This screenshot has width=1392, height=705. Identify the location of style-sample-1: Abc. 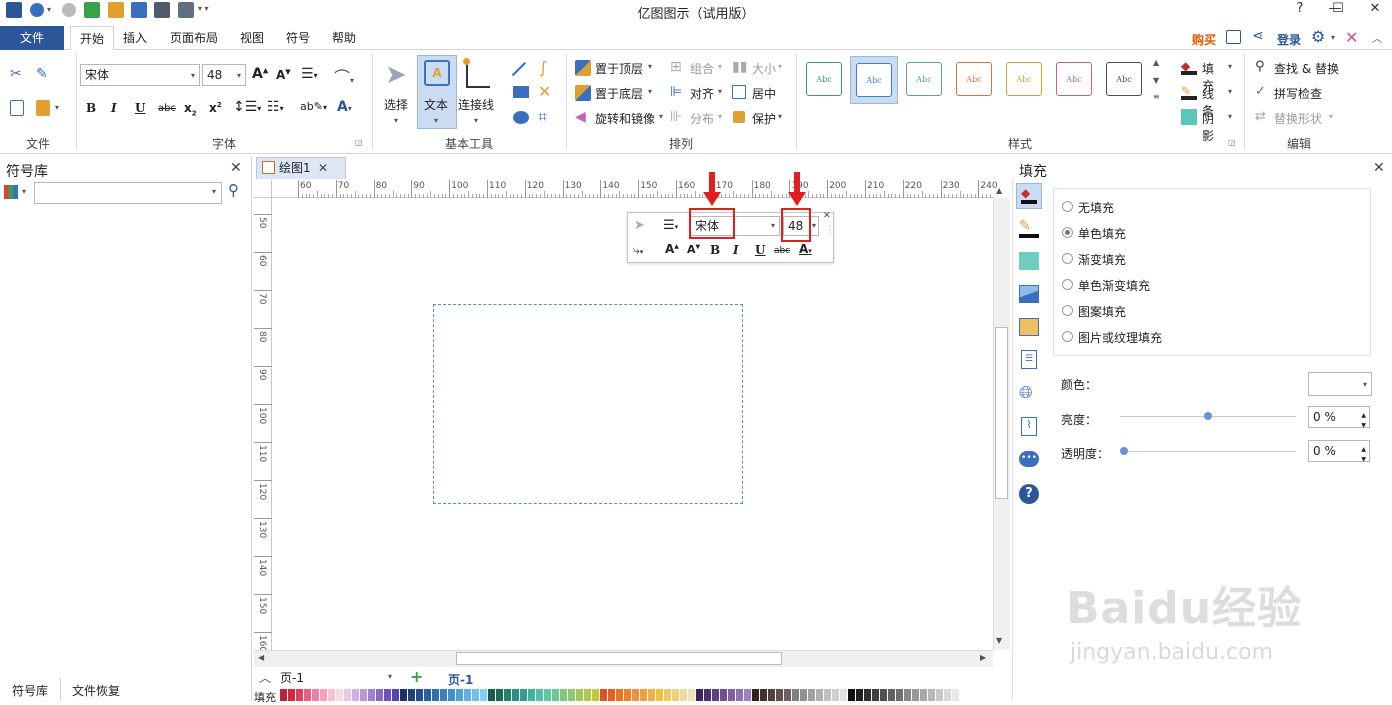
(824, 79).